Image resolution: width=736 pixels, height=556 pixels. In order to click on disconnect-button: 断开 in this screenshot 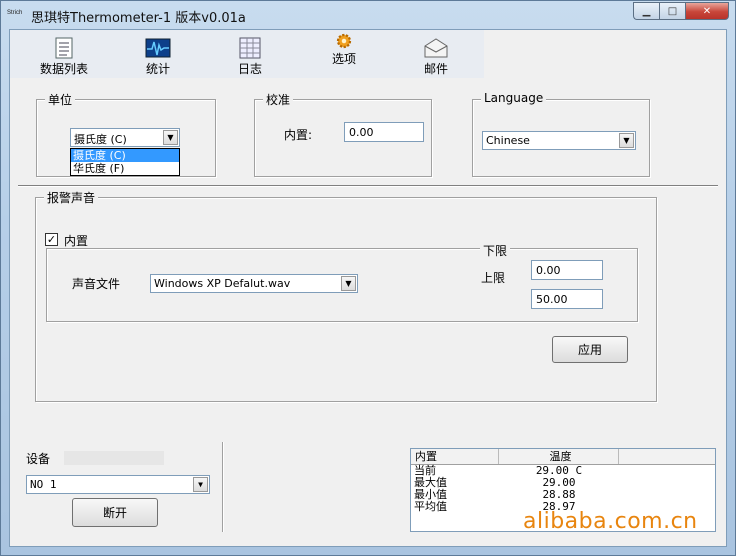, I will do `click(115, 512)`.